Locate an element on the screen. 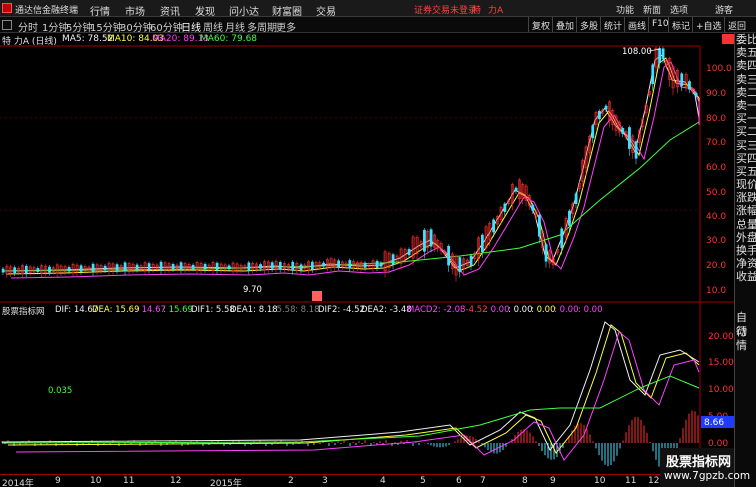 The width and height of the screenshot is (756, 487). period-60min: 60分钟 is located at coordinates (166, 26).